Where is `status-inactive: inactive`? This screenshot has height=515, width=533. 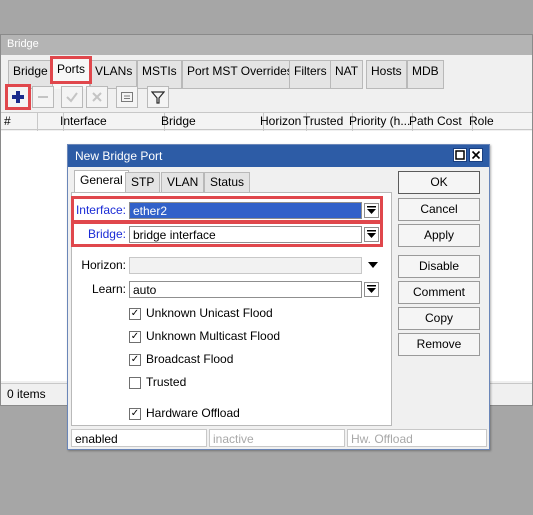 status-inactive: inactive is located at coordinates (277, 438).